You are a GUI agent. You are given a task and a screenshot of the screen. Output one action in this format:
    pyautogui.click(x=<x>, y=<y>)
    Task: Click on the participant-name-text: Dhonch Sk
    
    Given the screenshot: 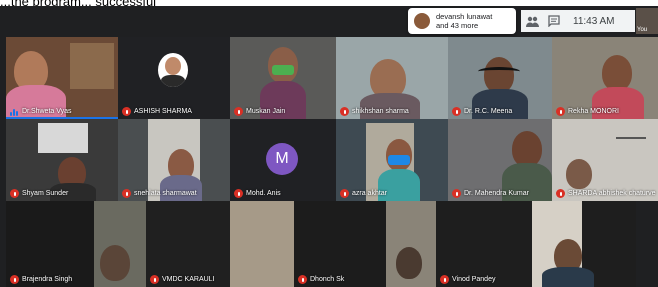 What is the action you would take?
    pyautogui.click(x=327, y=279)
    